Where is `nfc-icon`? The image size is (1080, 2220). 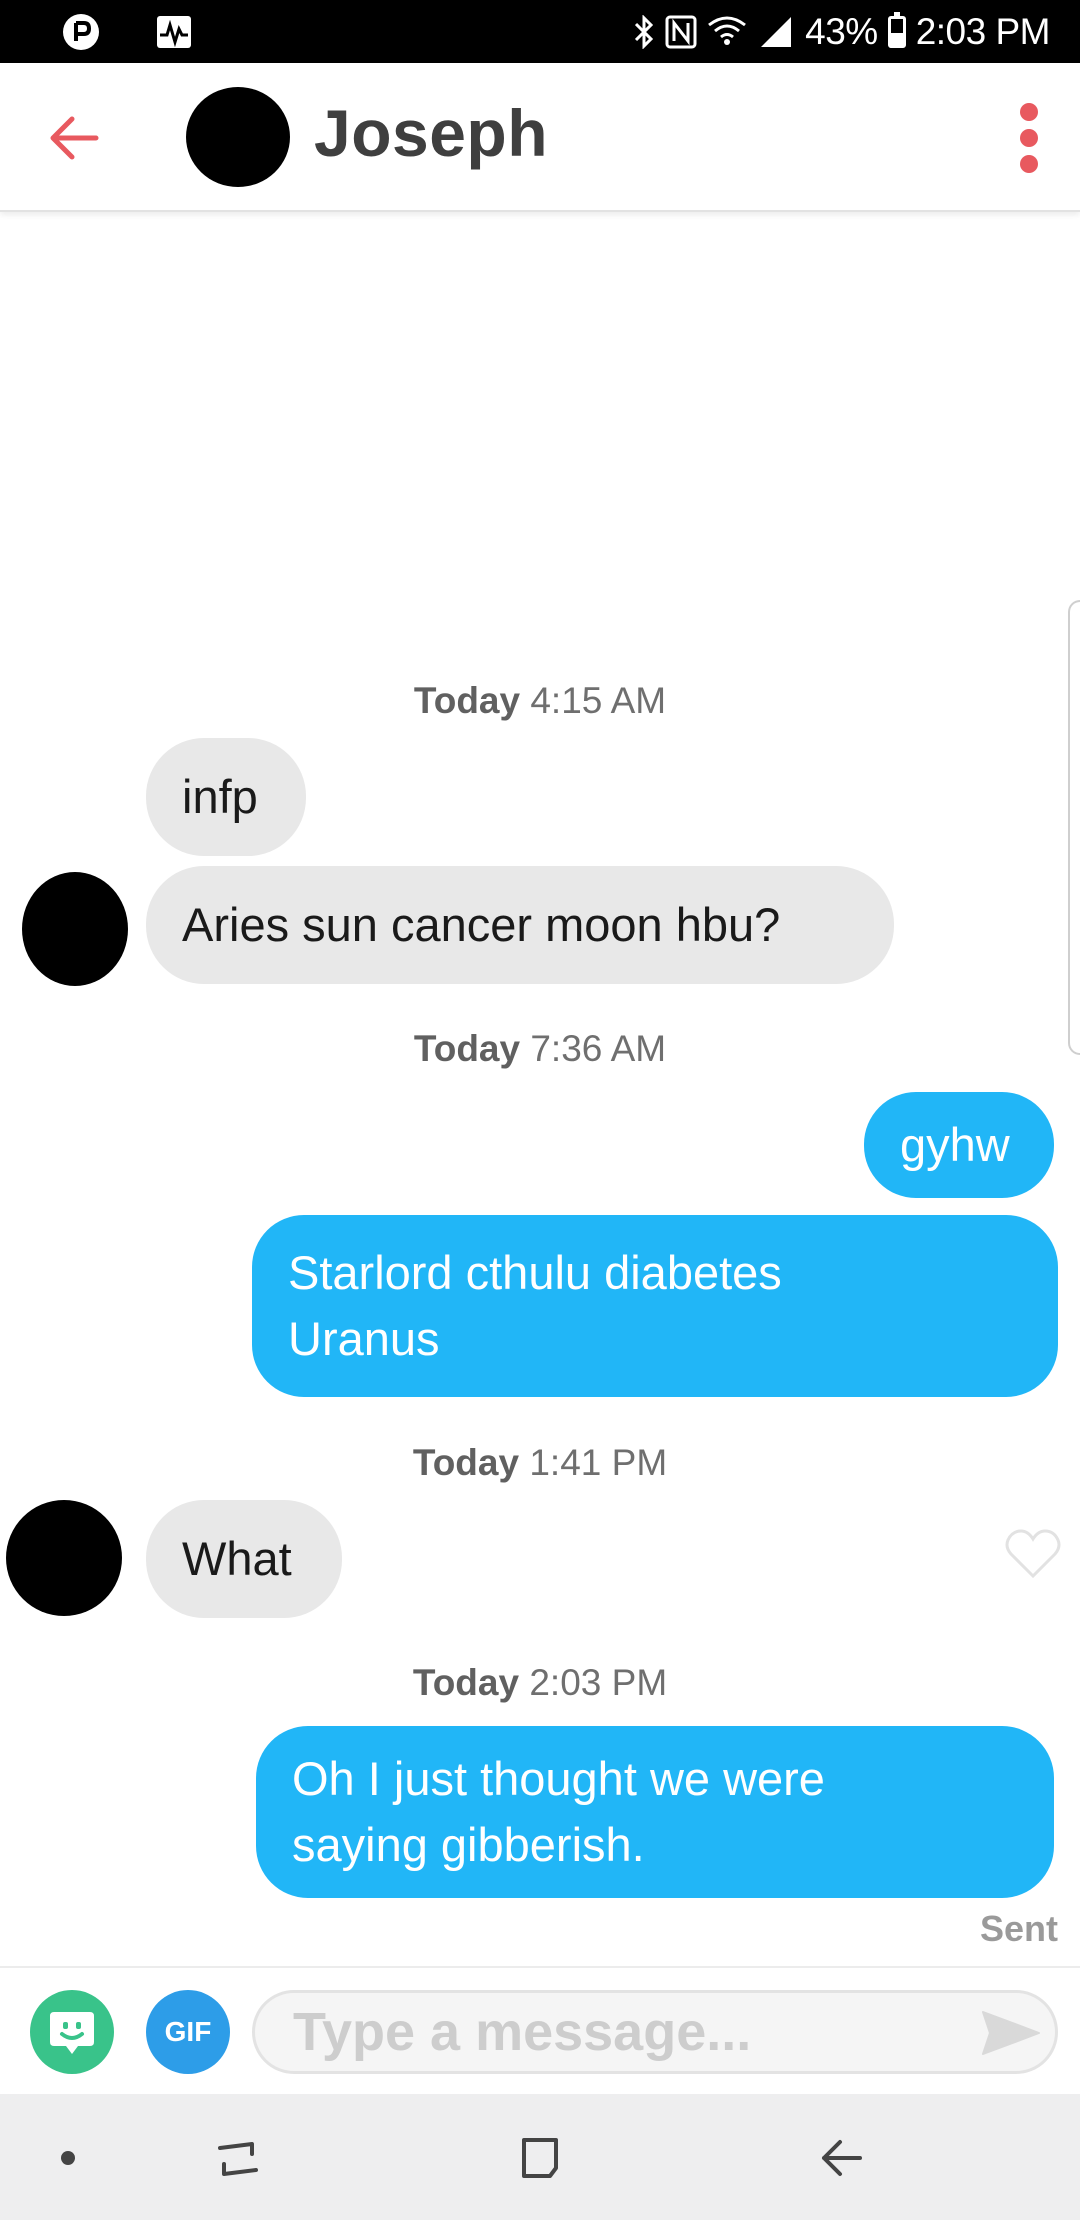 nfc-icon is located at coordinates (681, 31).